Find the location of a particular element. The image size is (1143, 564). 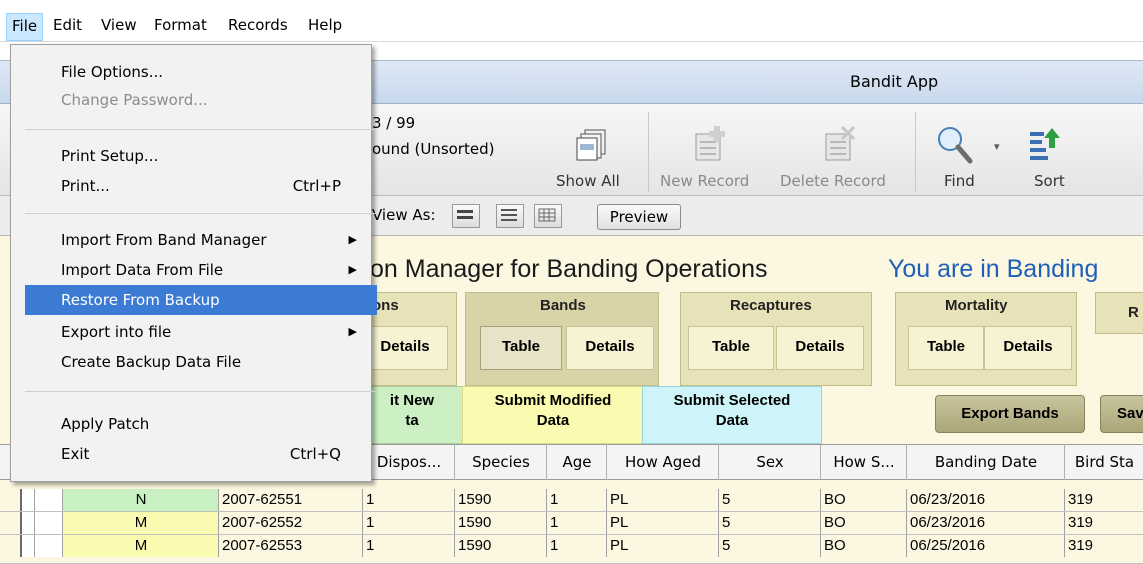

column-header-banding-date: Banding Date is located at coordinates (985, 462).